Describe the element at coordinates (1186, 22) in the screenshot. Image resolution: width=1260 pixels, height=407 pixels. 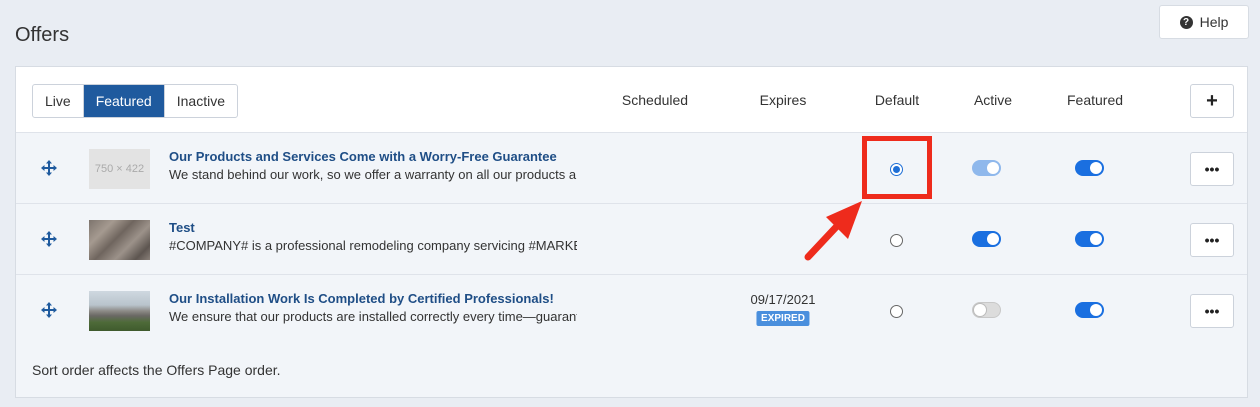
I see `question-circle-icon: ?` at that location.